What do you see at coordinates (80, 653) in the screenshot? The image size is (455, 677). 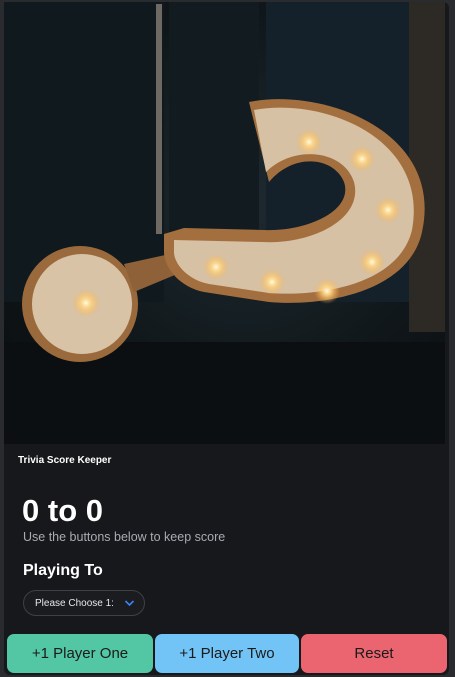 I see `add-player-one-button: +1 Player One` at bounding box center [80, 653].